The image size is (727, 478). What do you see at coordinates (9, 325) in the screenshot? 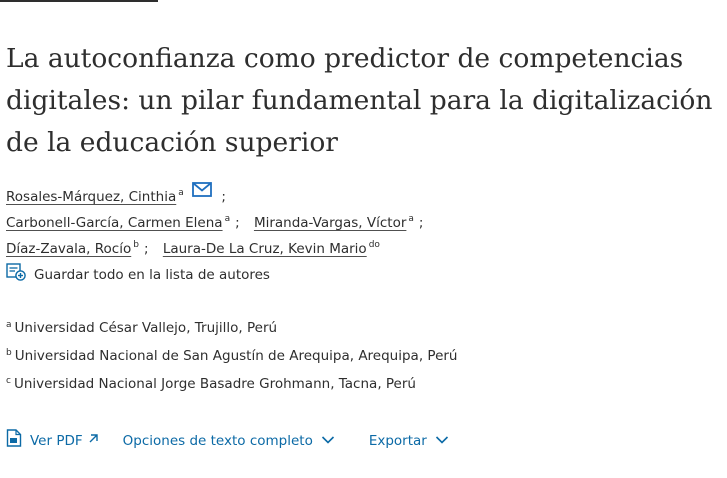
I see `affiliation-marker: a` at bounding box center [9, 325].